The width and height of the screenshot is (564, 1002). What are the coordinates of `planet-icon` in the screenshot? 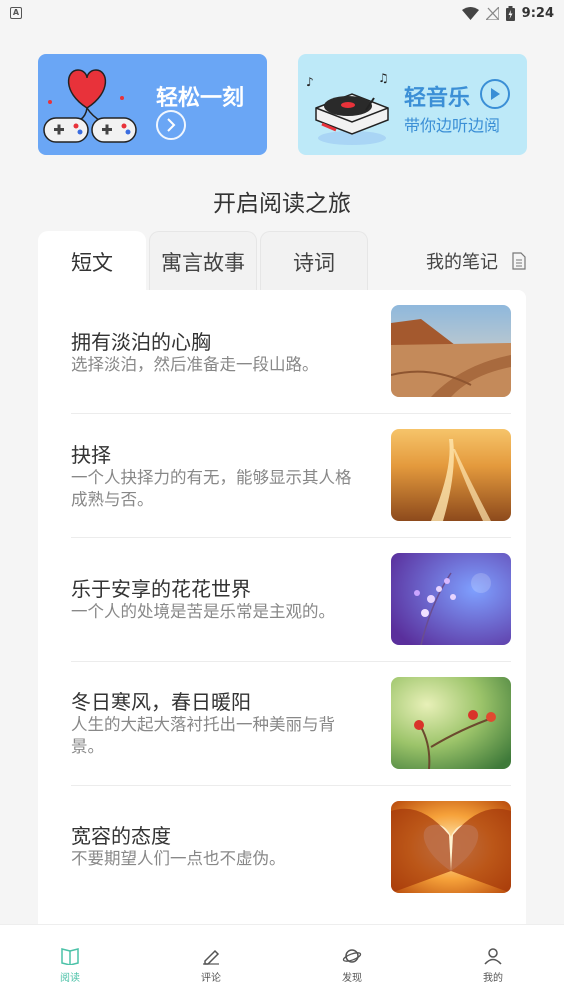 It's located at (352, 956).